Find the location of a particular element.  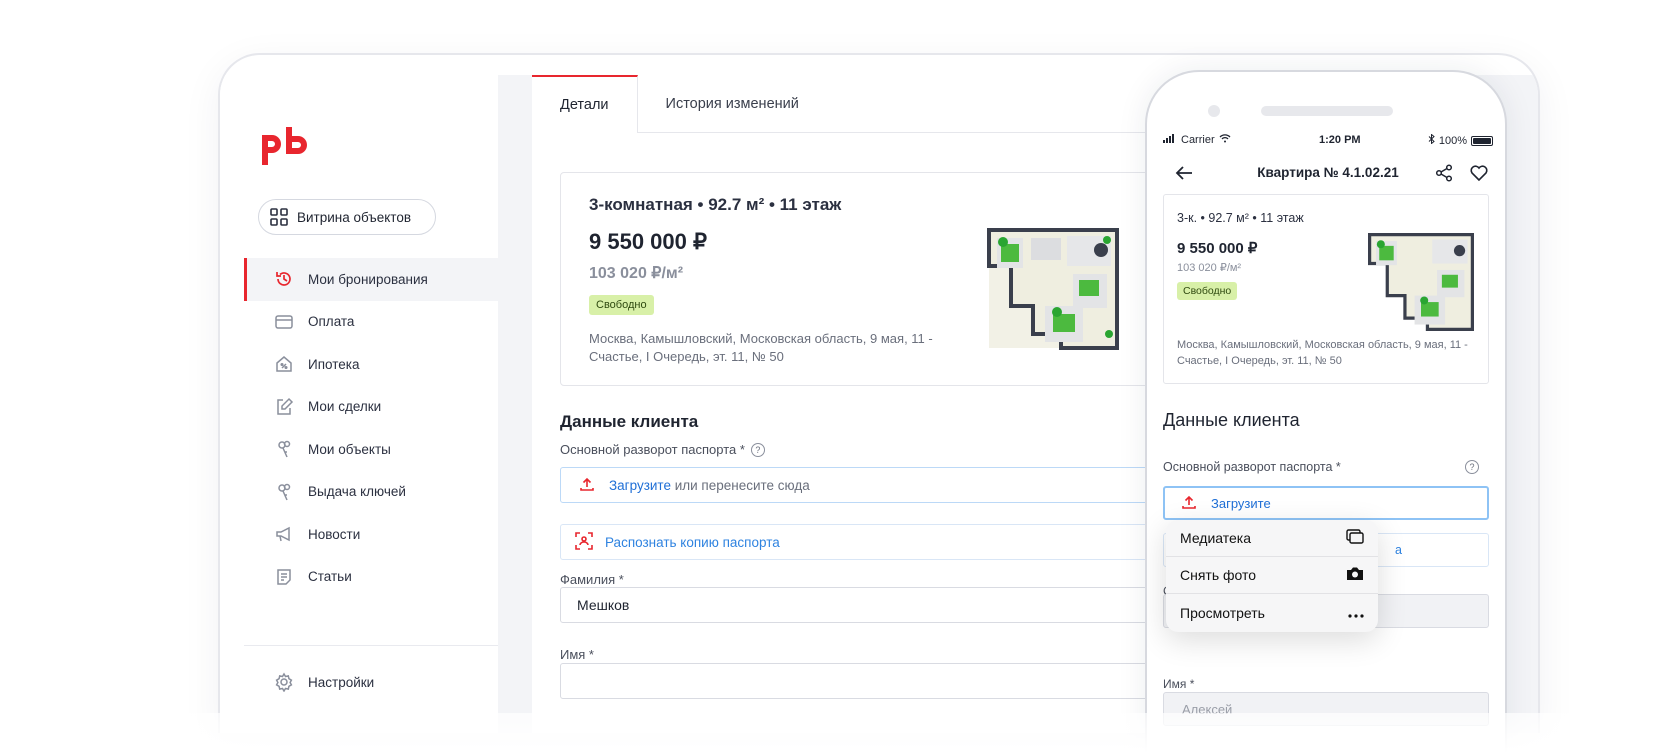

phone-client-section-title: Данные клиента is located at coordinates (1231, 420).